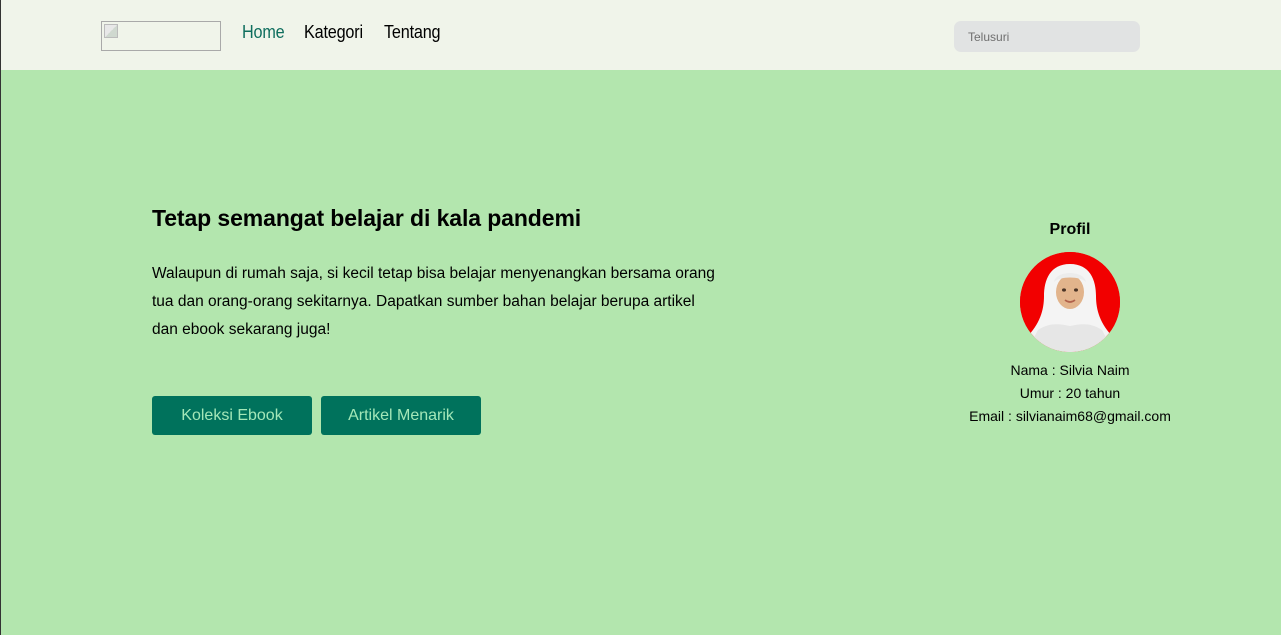 This screenshot has height=635, width=1281. What do you see at coordinates (1070, 393) in the screenshot?
I see `profile-age: Umur : 20 tahun` at bounding box center [1070, 393].